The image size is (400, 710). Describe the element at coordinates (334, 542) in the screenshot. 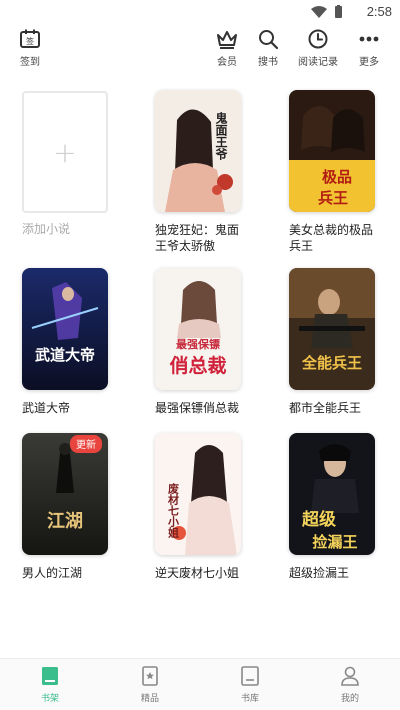

I see `cover-title-text: 捡漏王` at that location.